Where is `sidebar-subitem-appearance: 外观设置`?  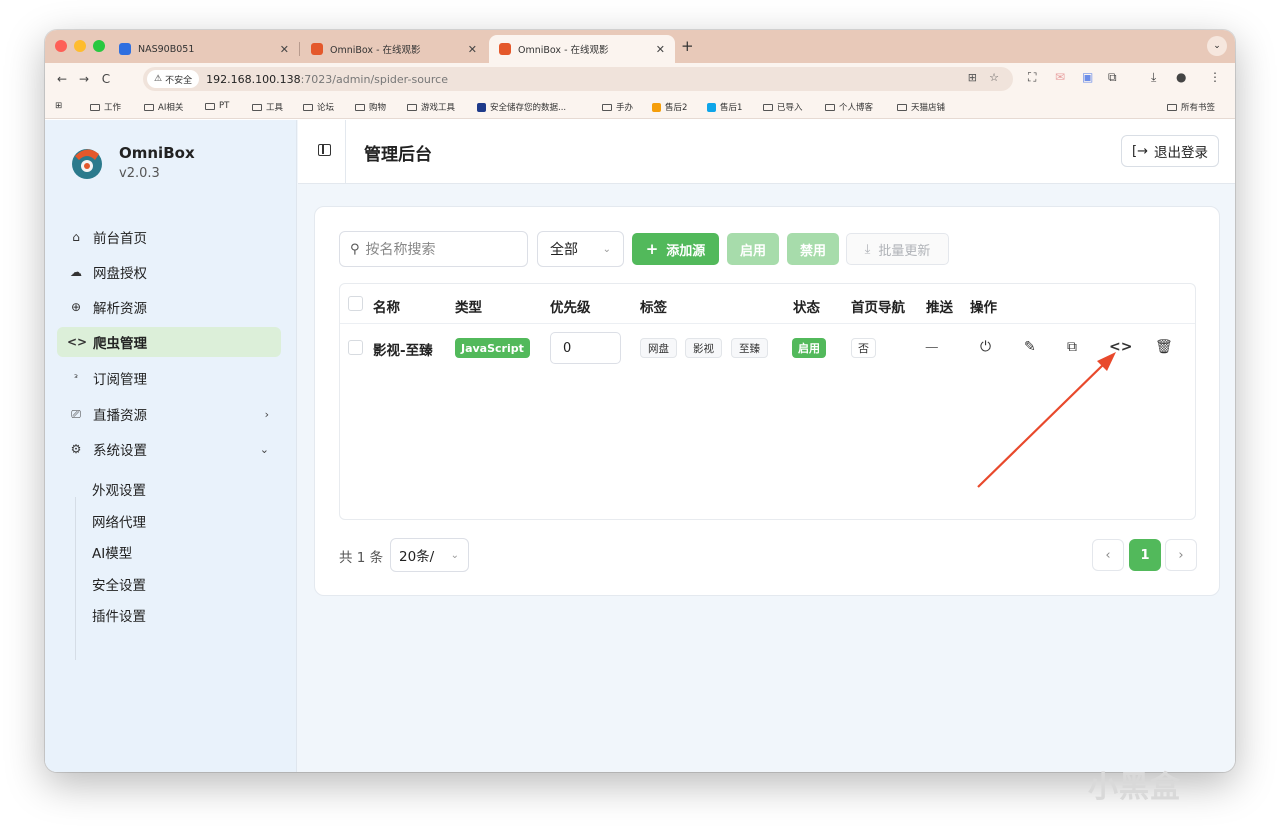 sidebar-subitem-appearance: 外观设置 is located at coordinates (119, 489).